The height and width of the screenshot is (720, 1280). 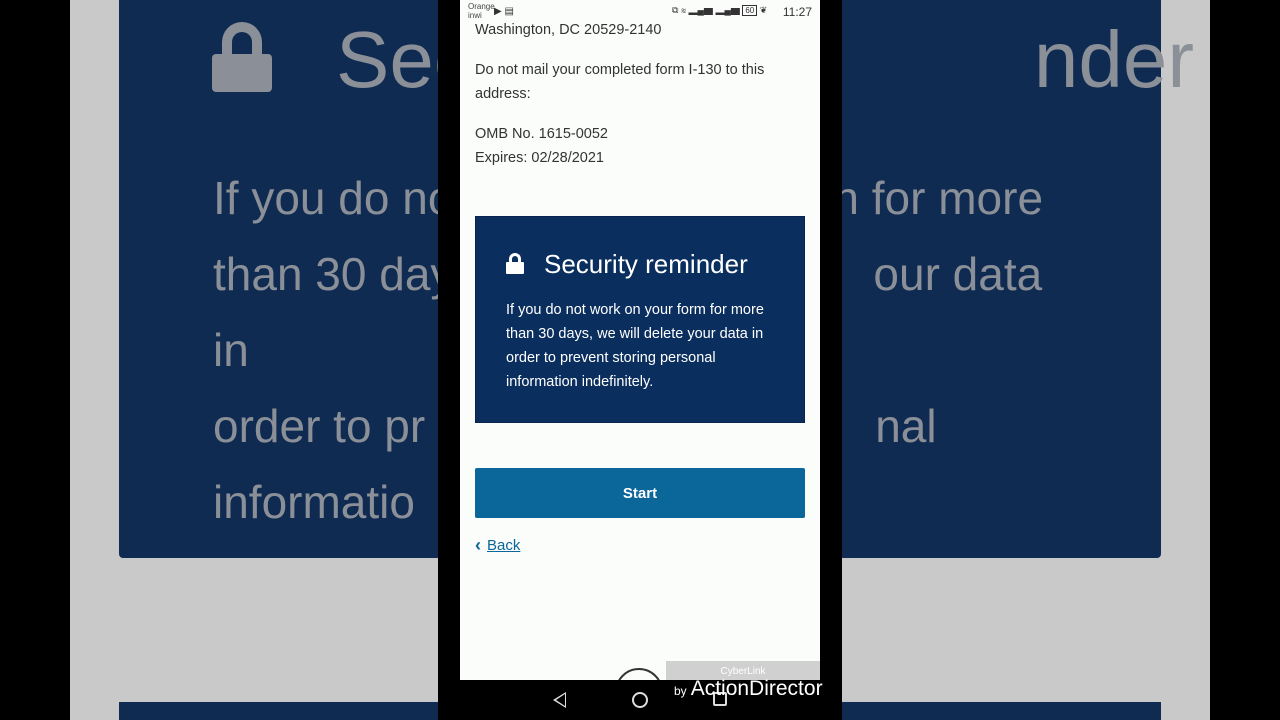 I want to click on nav-home-icon, so click(x=640, y=700).